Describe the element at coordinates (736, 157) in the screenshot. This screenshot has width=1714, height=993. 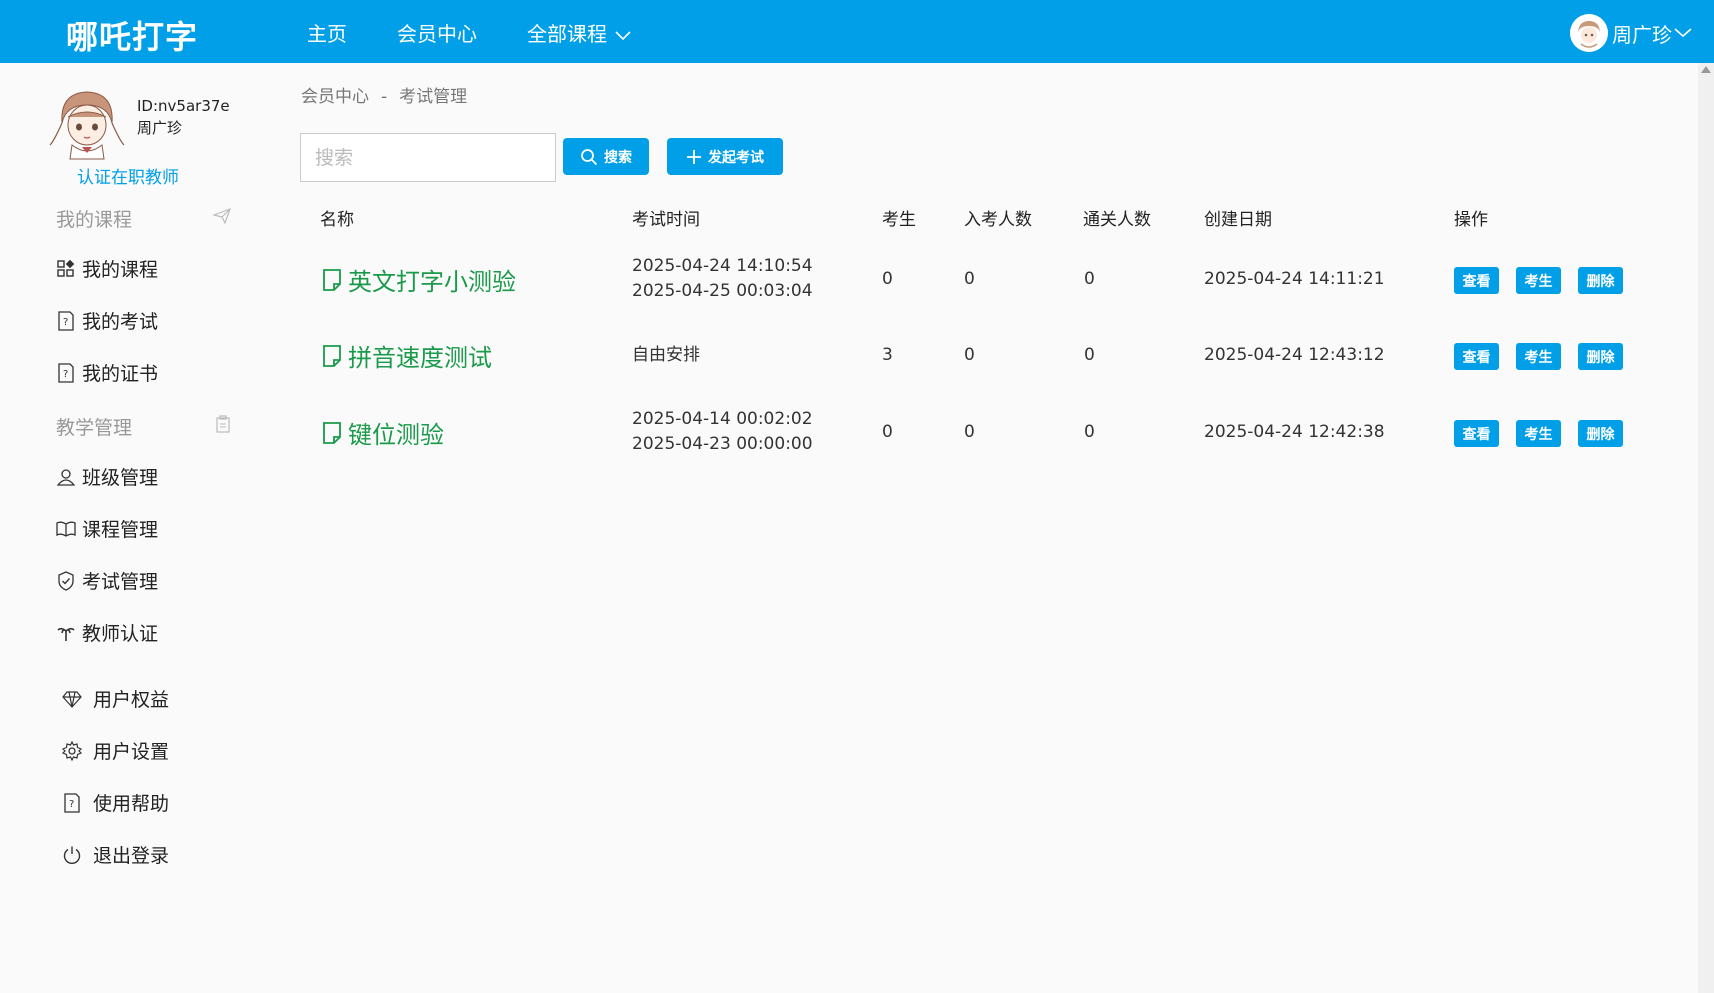
I see `create-exam-button-label: 发起考试` at that location.